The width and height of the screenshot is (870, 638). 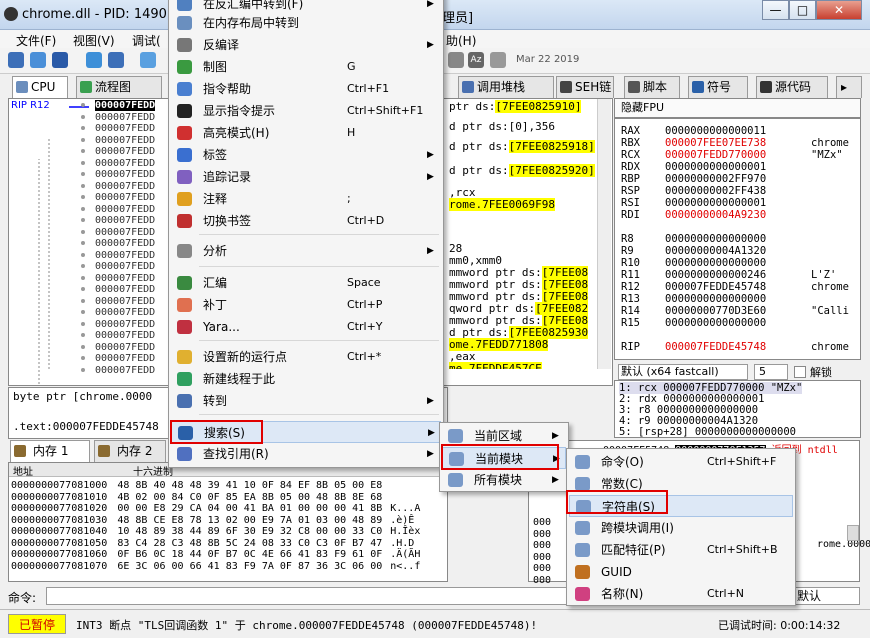 I want to click on submenu-item: GUID, so click(x=681, y=572).